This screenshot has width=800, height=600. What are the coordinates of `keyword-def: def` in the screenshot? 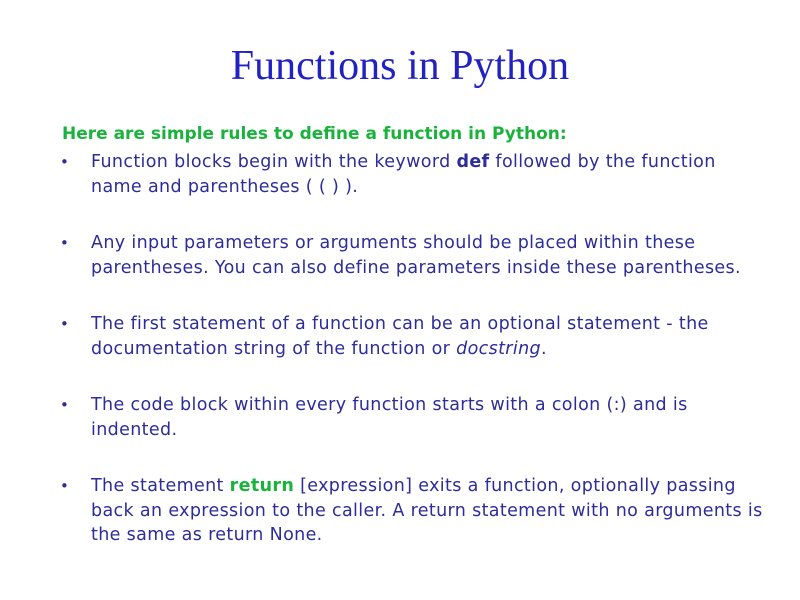 It's located at (473, 162).